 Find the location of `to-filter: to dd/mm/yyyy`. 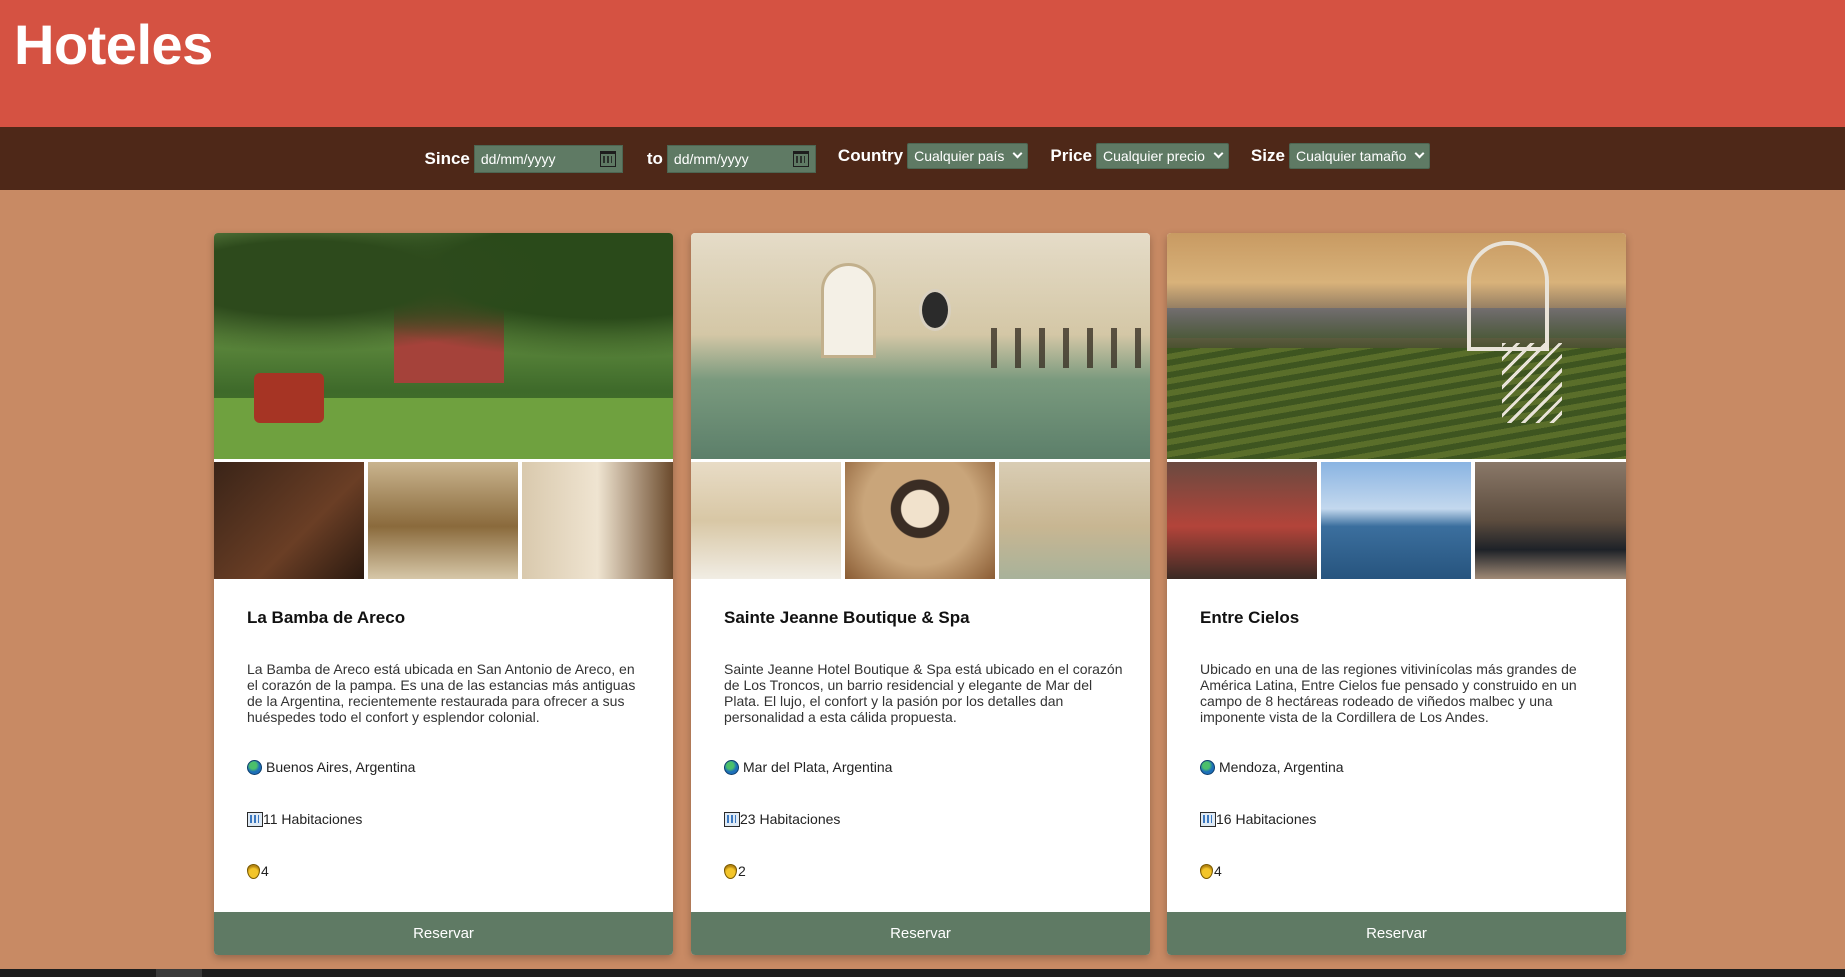

to-filter: to dd/mm/yyyy is located at coordinates (730, 158).